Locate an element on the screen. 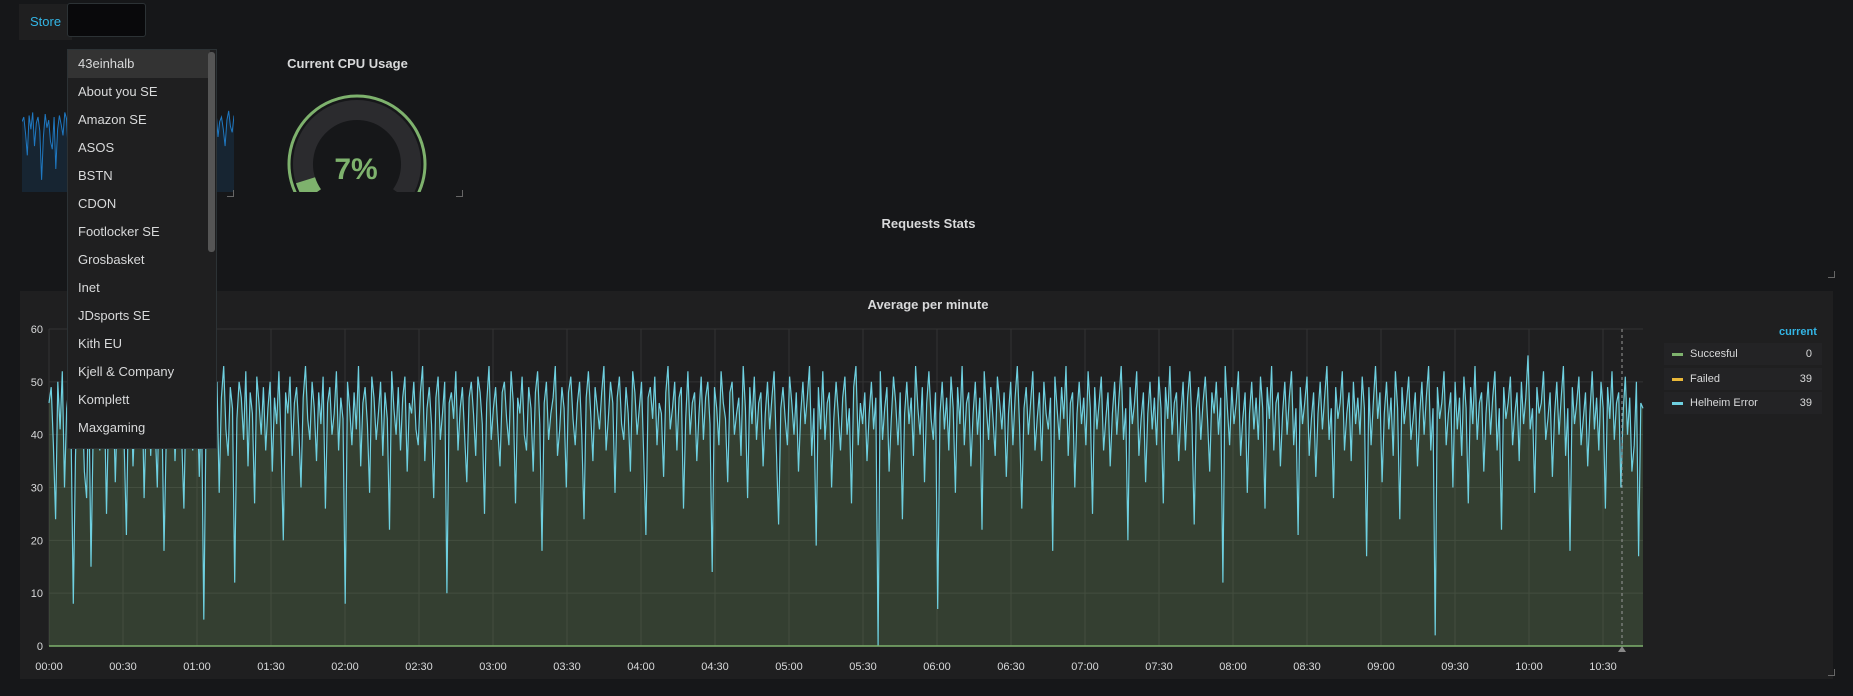 The width and height of the screenshot is (1853, 696). x-tick-label: 05:00 is located at coordinates (789, 667).